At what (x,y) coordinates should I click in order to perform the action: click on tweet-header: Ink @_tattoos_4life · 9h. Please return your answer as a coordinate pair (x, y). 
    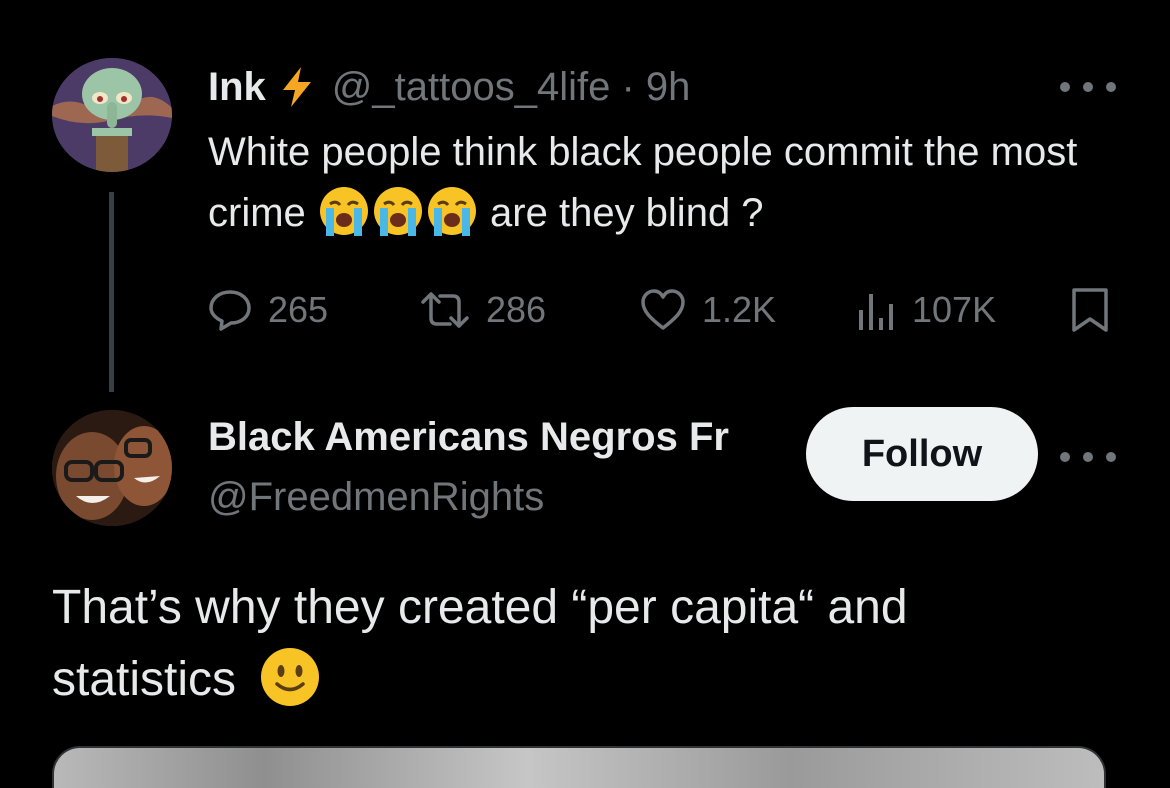
    Looking at the image, I should click on (449, 87).